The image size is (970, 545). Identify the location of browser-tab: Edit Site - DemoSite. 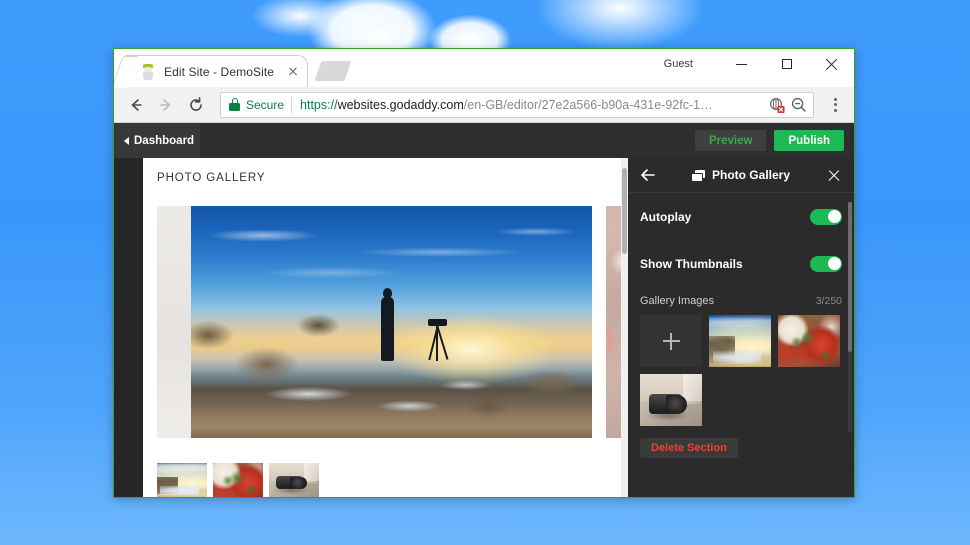
(216, 71).